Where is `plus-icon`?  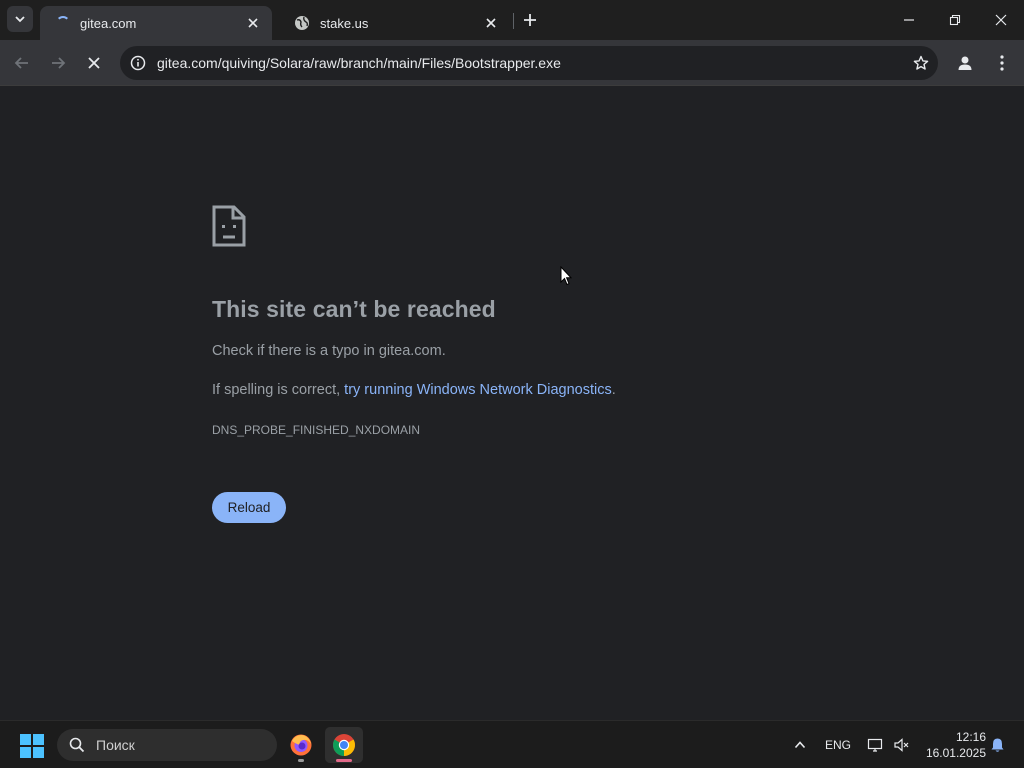 plus-icon is located at coordinates (530, 20).